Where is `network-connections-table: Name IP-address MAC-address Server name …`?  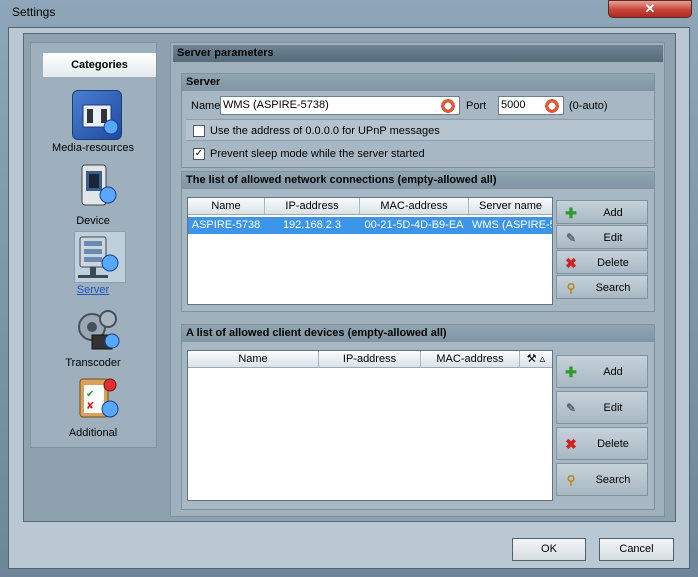
network-connections-table: Name IP-address MAC-address Server name … is located at coordinates (370, 251).